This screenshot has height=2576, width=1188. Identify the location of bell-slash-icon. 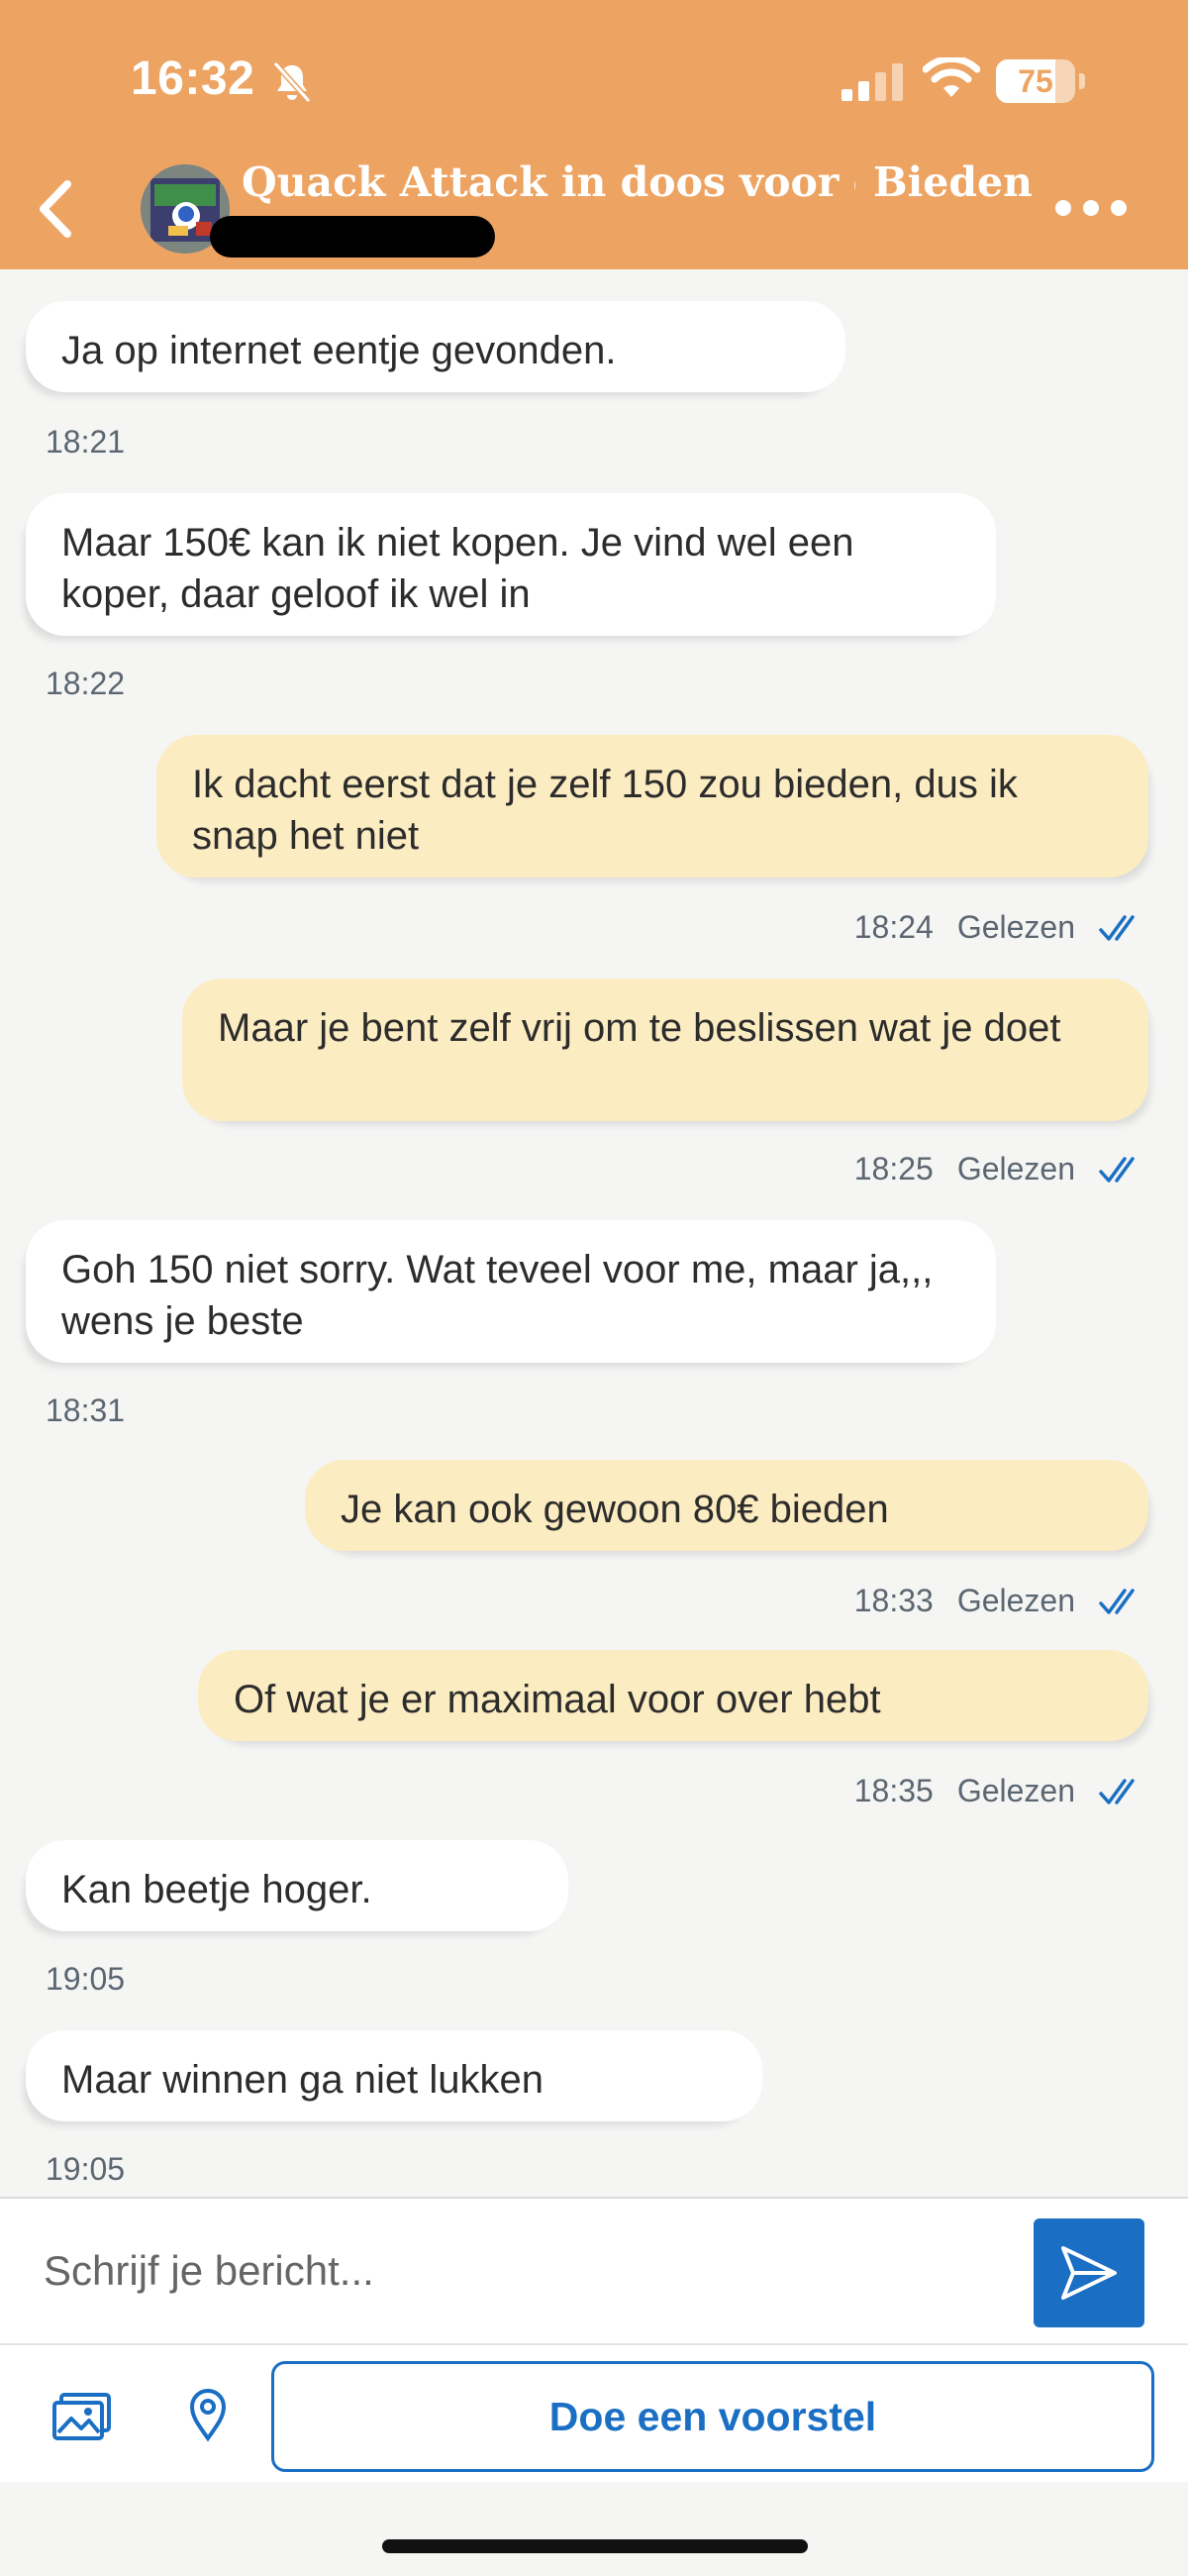
(292, 82).